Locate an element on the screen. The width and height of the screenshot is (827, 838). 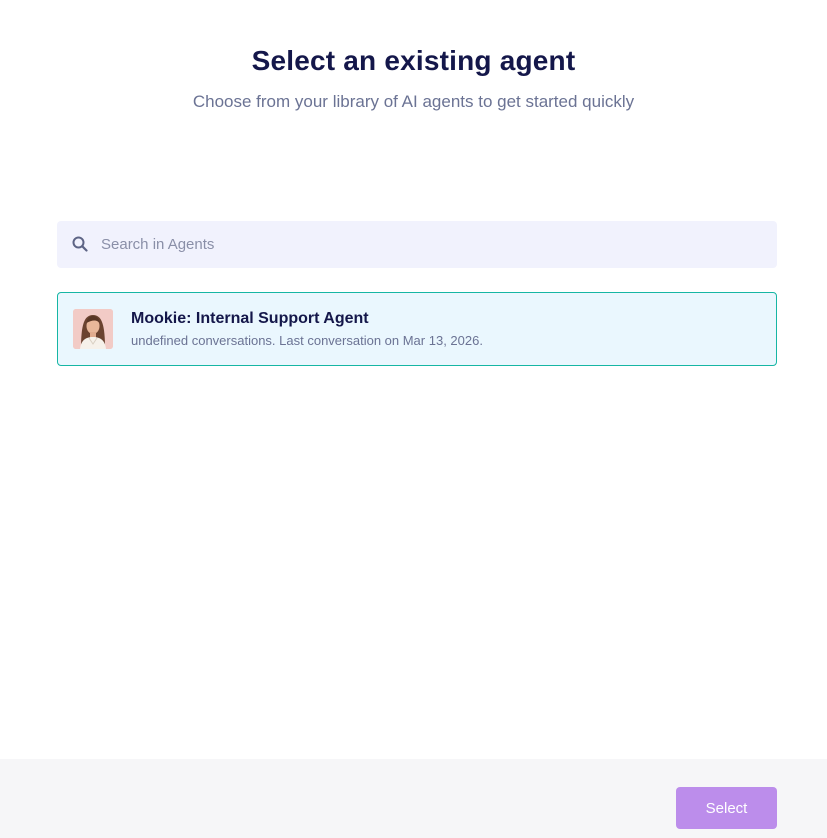
search-input is located at coordinates (431, 244).